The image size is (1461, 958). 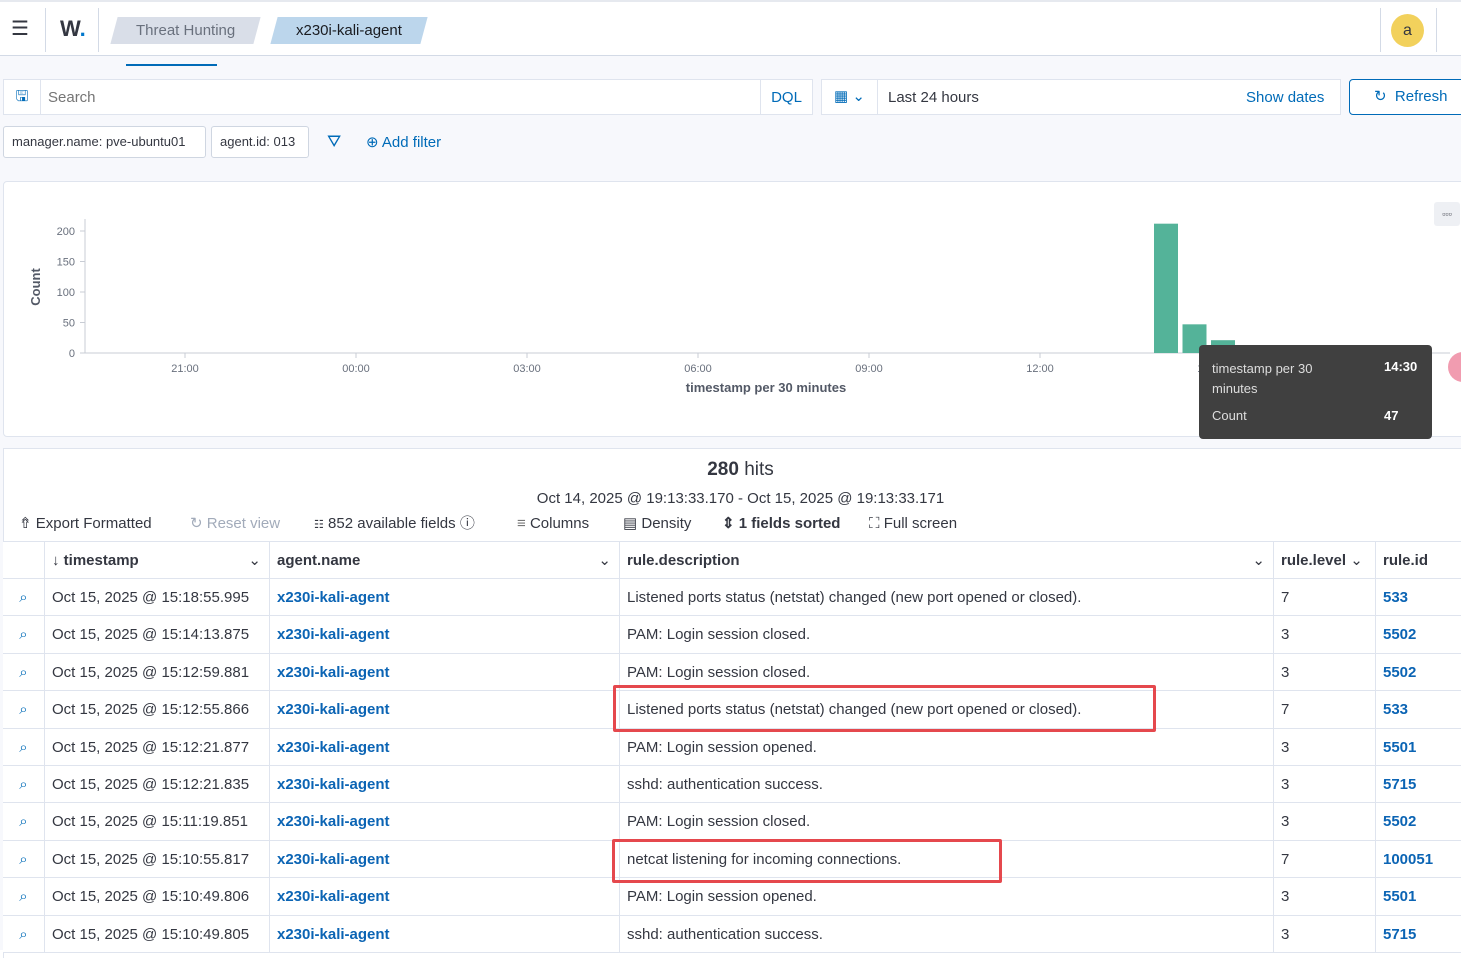 What do you see at coordinates (260, 142) in the screenshot?
I see `filter-pill-agent: agent.id: 013` at bounding box center [260, 142].